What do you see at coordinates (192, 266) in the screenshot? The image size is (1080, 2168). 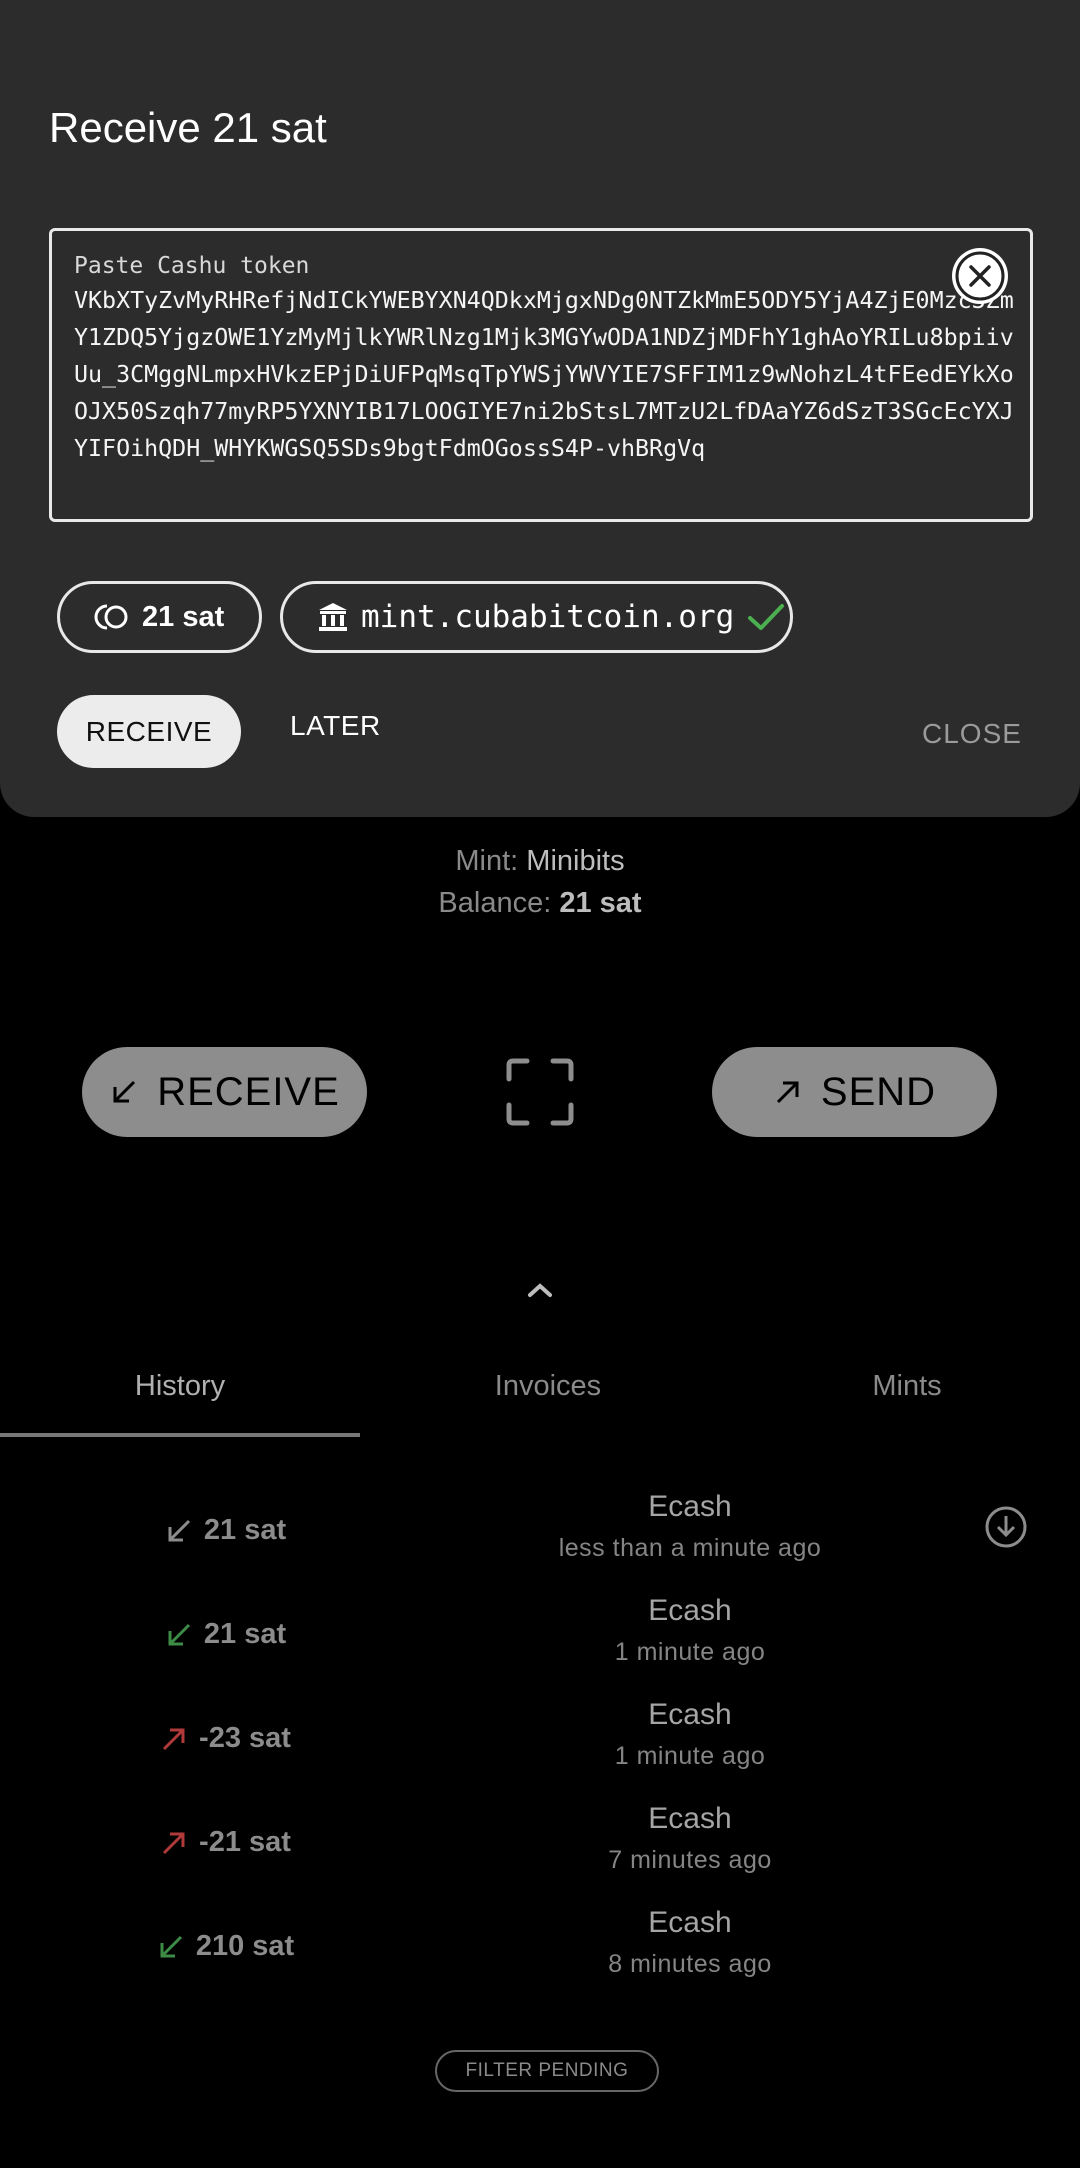 I see `token-input-label: Paste Cashu token` at bounding box center [192, 266].